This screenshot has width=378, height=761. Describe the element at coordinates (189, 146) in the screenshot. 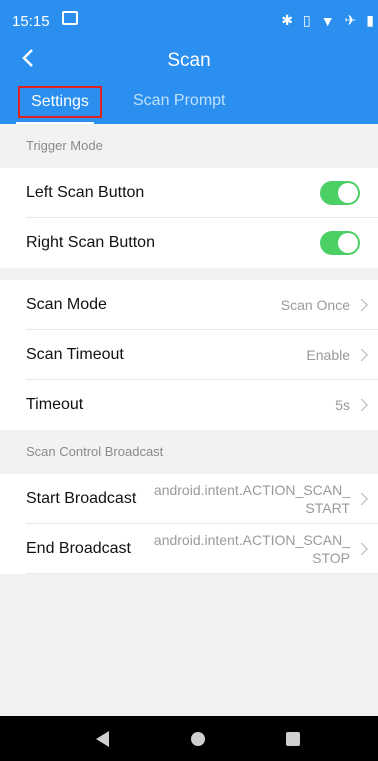

I see `section-header-trigger-mode: Trigger Mode` at that location.